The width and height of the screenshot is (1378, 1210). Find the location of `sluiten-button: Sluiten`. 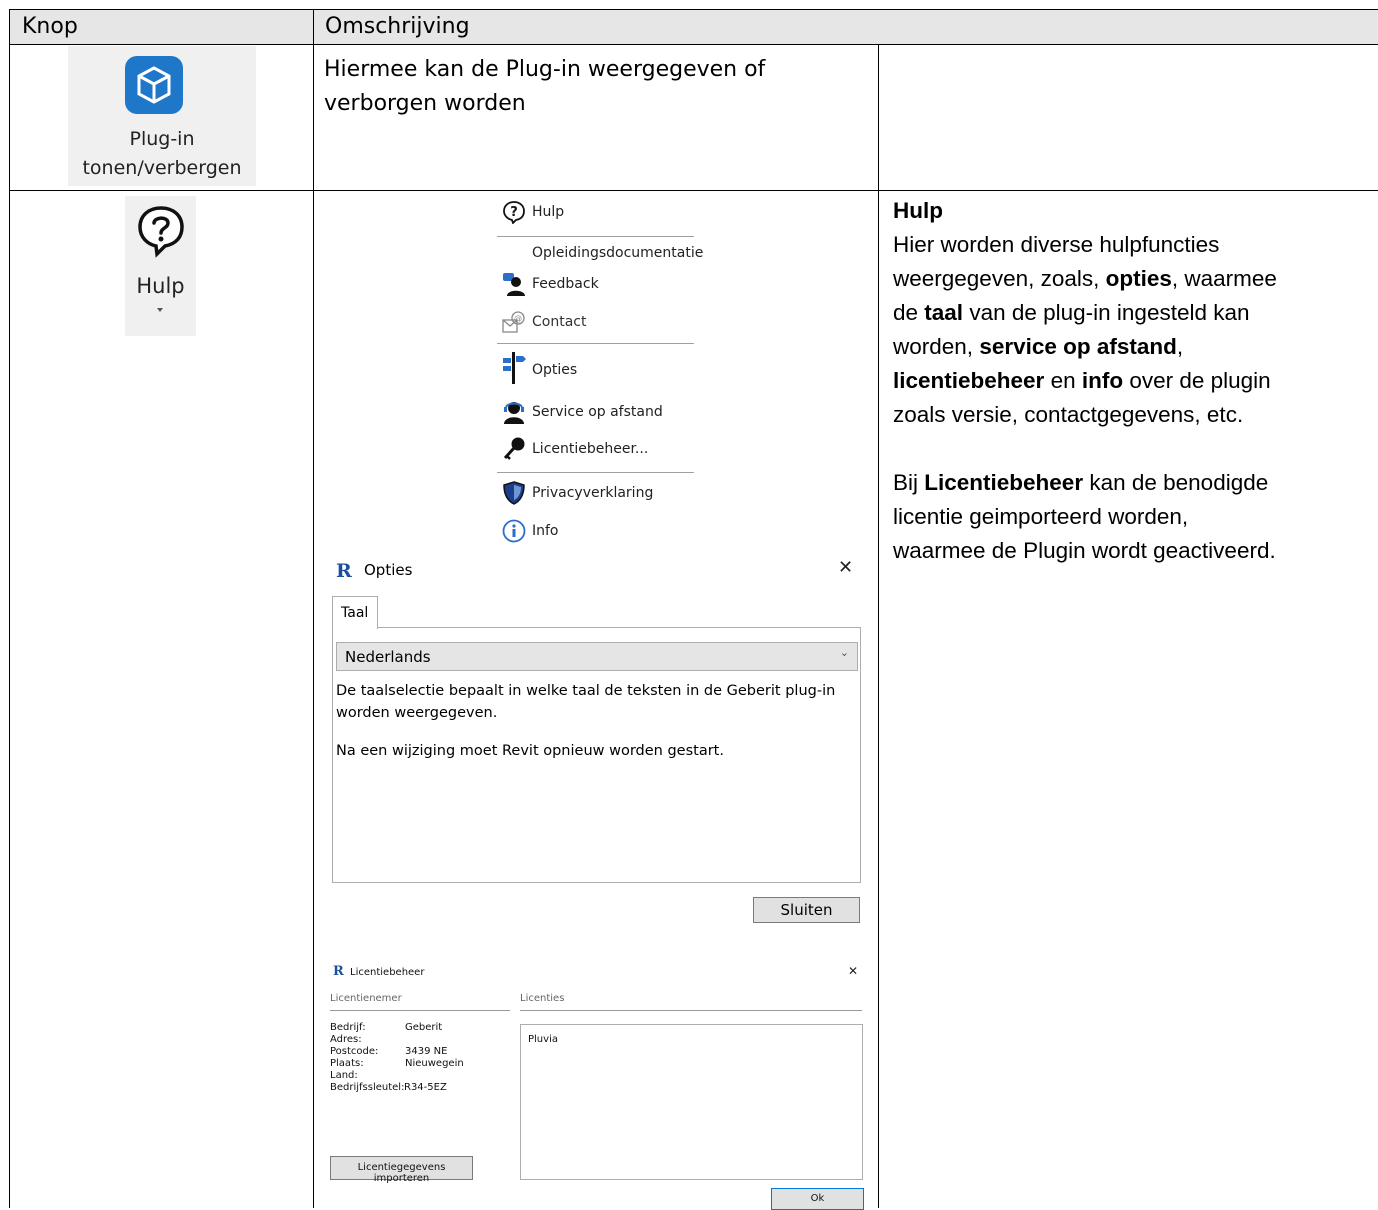

sluiten-button: Sluiten is located at coordinates (806, 910).